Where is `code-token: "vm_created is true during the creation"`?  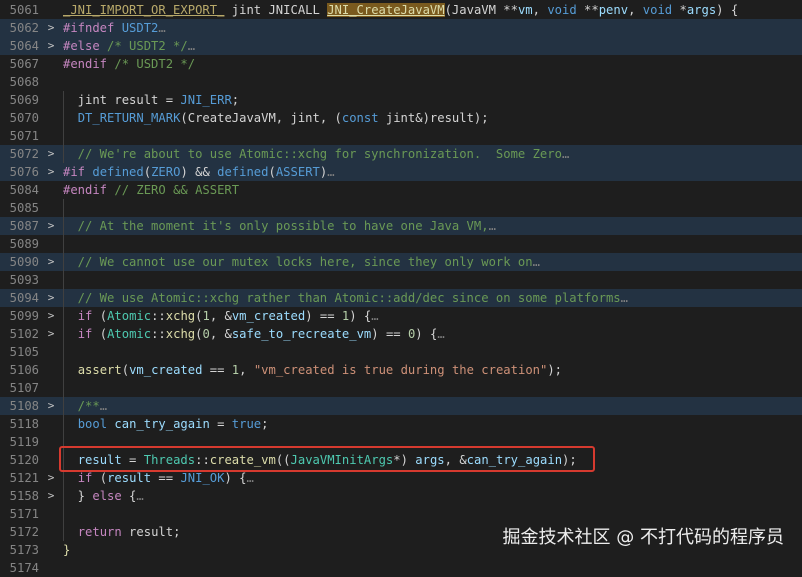 code-token: "vm_created is true during the creation" is located at coordinates (400, 370).